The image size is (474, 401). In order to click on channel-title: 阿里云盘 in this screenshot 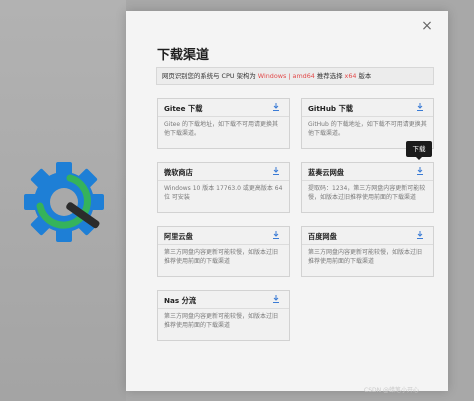, I will do `click(178, 236)`.